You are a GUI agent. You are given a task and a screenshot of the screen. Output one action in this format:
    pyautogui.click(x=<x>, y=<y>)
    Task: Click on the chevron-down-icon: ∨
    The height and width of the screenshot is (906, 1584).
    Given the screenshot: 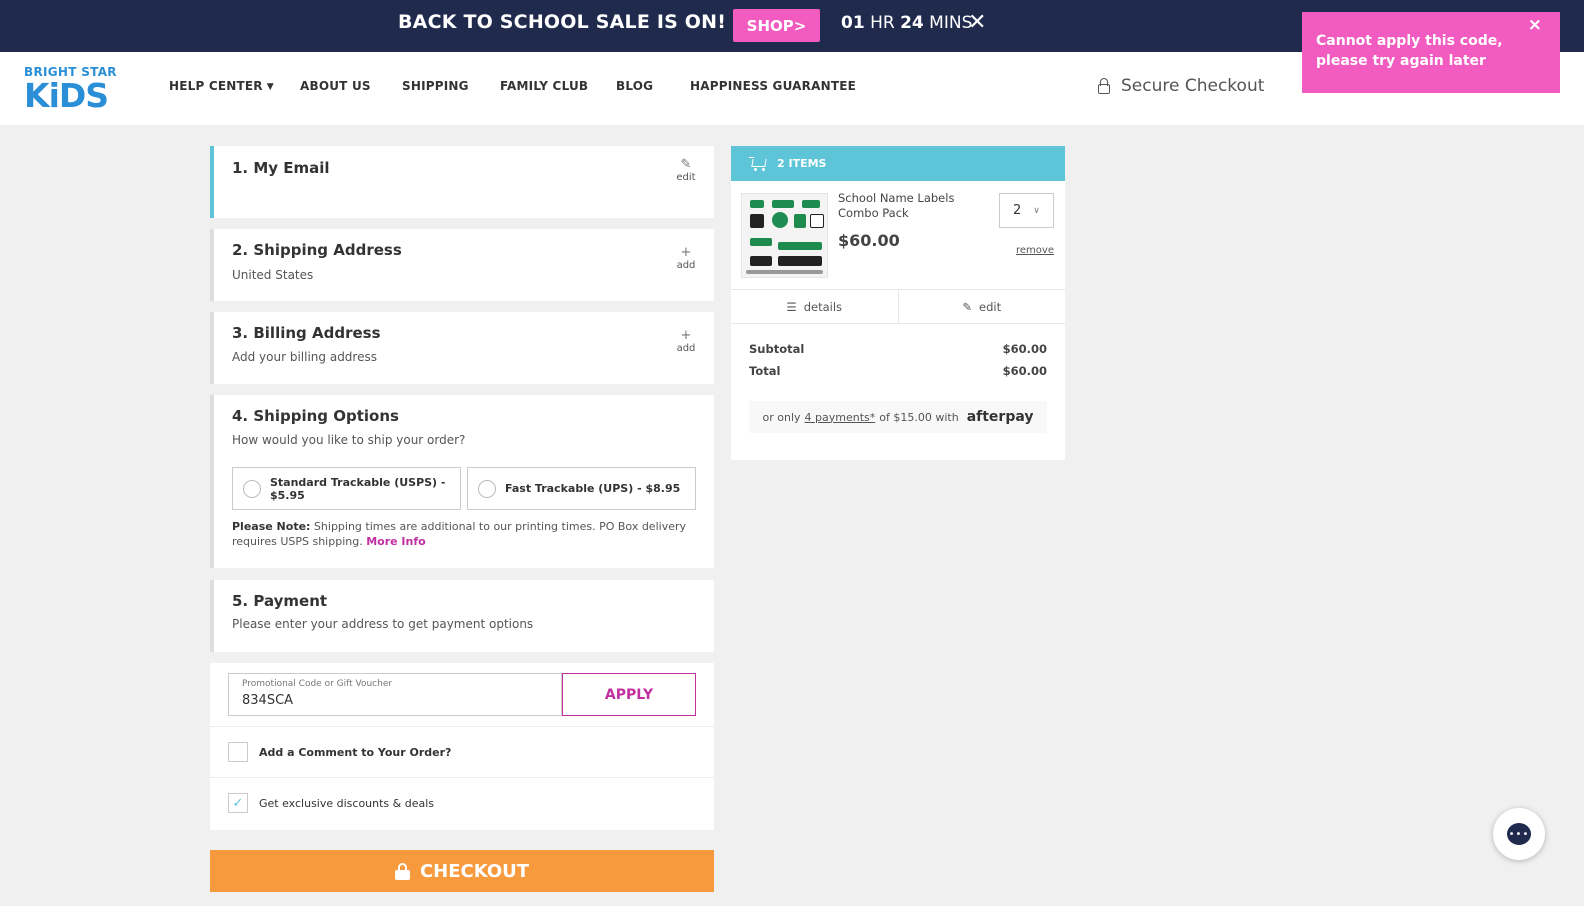 What is the action you would take?
    pyautogui.click(x=1036, y=210)
    